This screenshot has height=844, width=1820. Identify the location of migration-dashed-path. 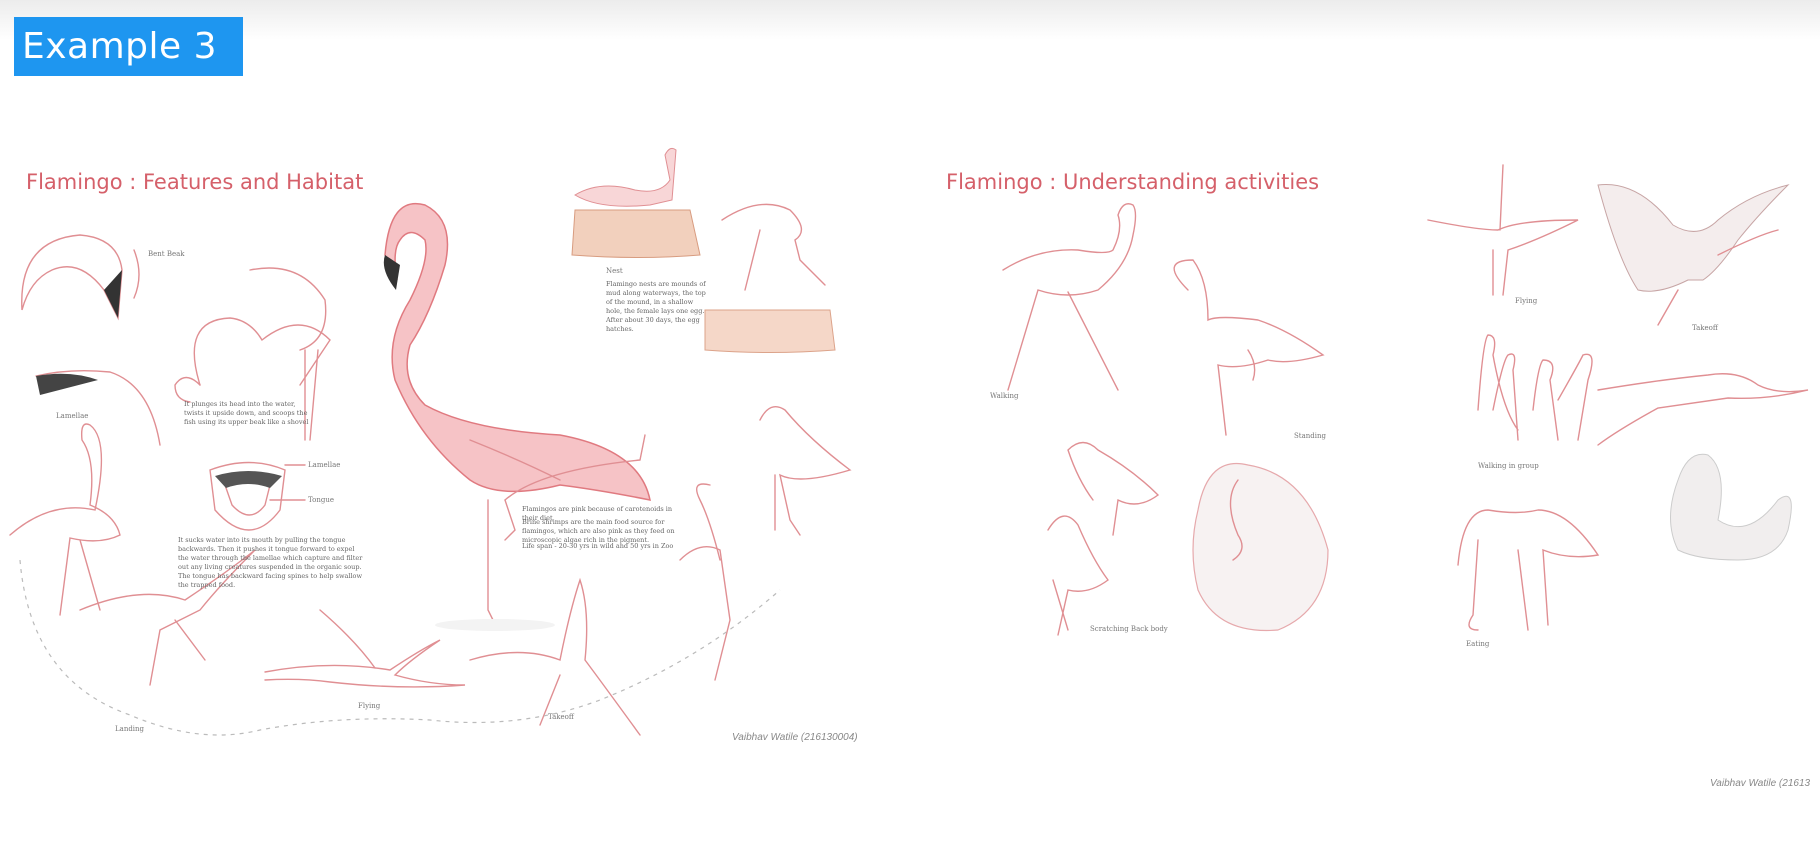
(400, 647).